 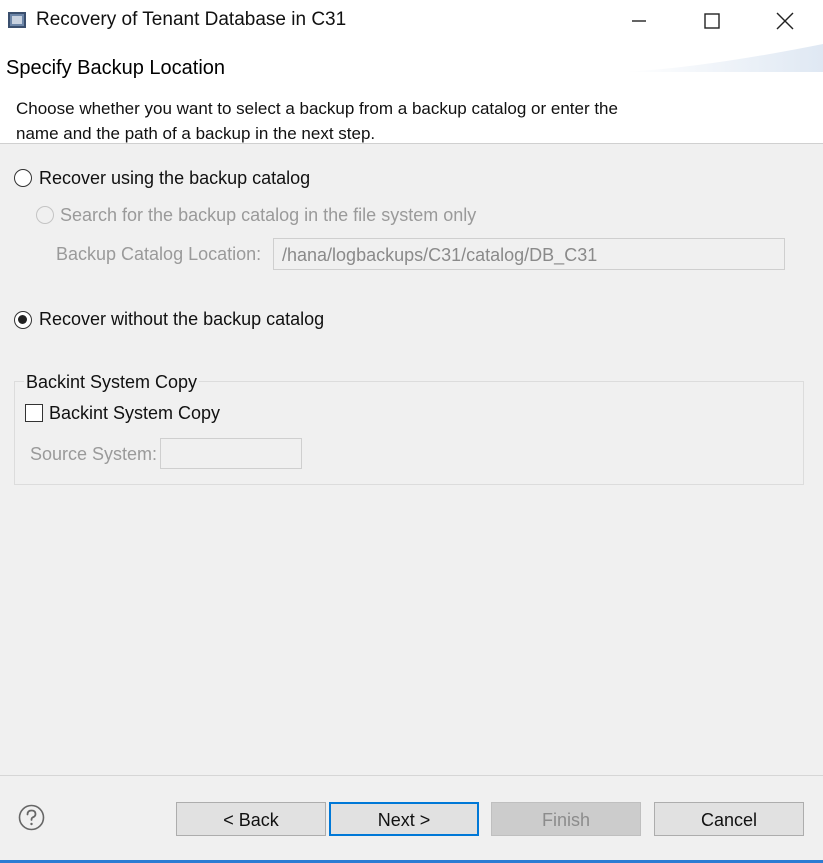 I want to click on help-icon, so click(x=31, y=817).